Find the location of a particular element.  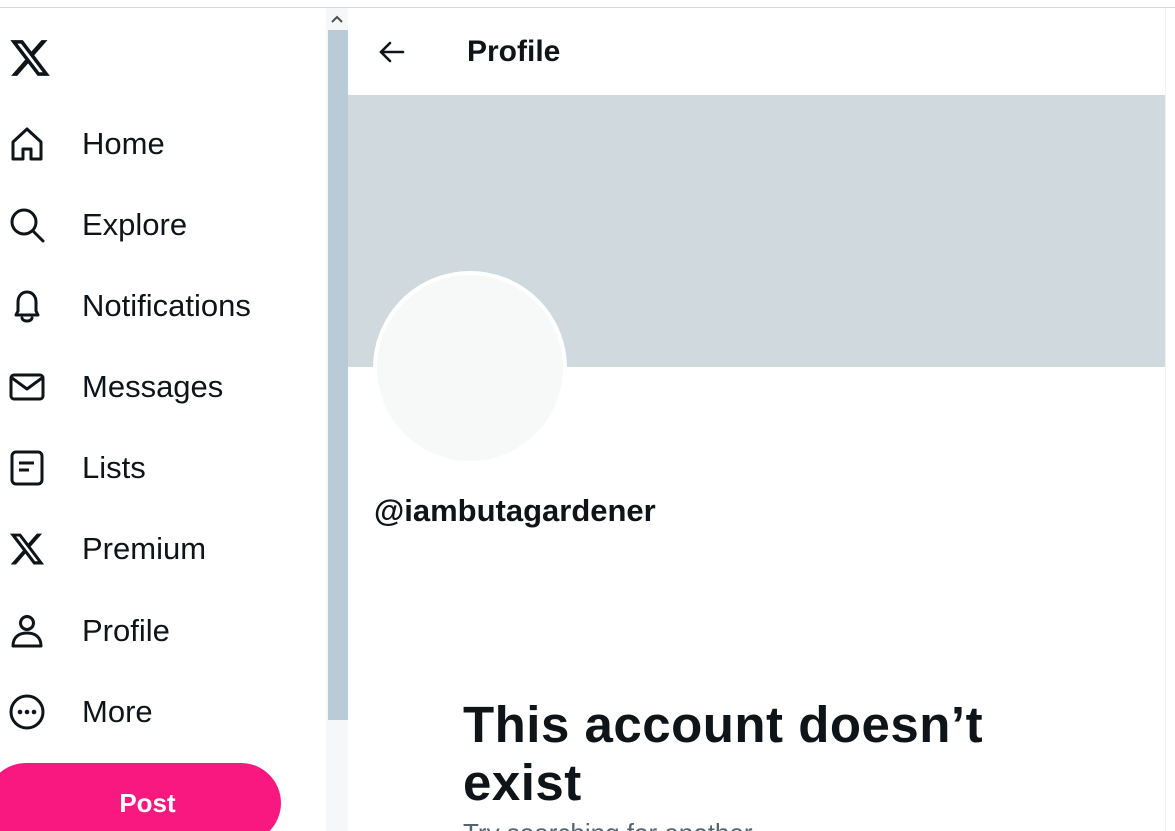

empty-state-title: This account doesn’t exist is located at coordinates (723, 753).